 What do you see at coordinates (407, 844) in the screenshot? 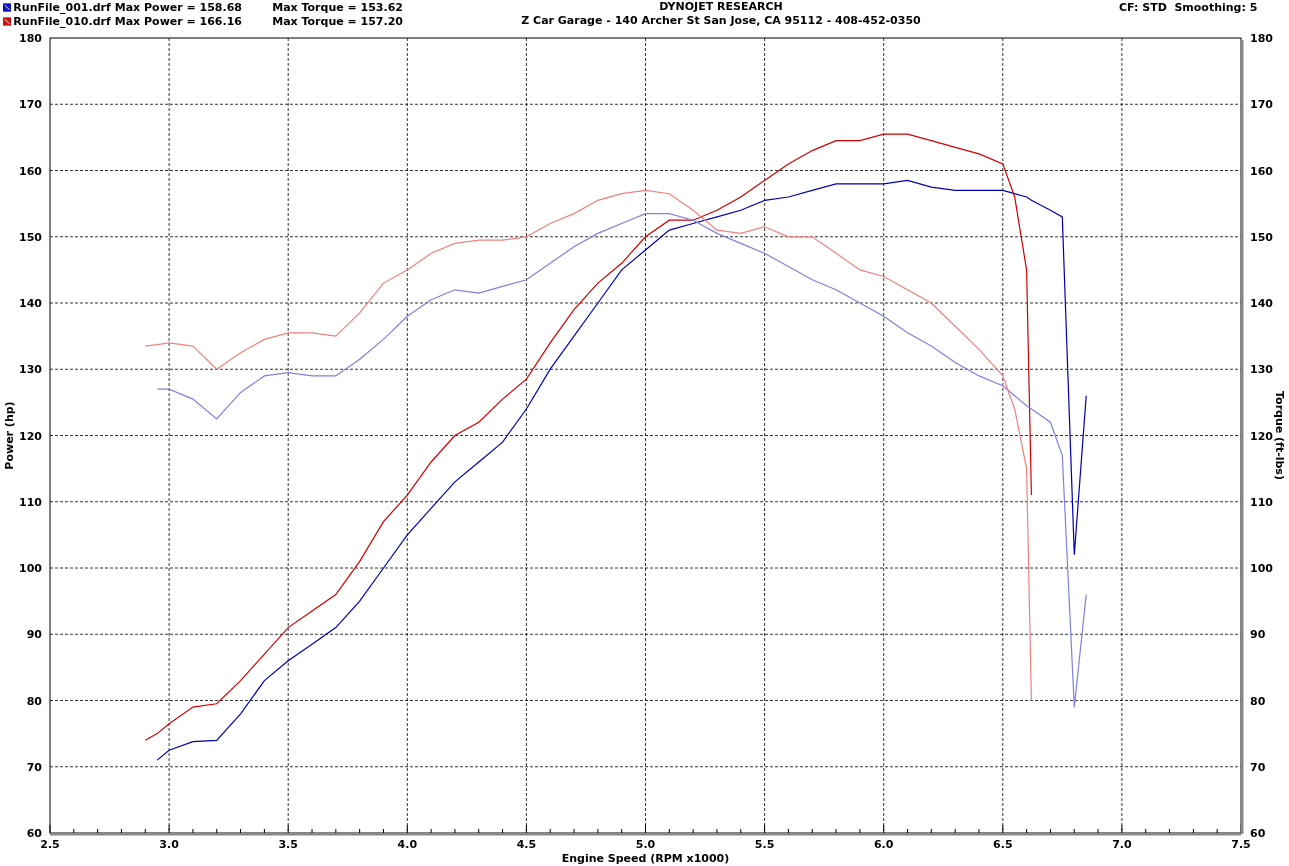
I see `x-tick-label: 4.0` at bounding box center [407, 844].